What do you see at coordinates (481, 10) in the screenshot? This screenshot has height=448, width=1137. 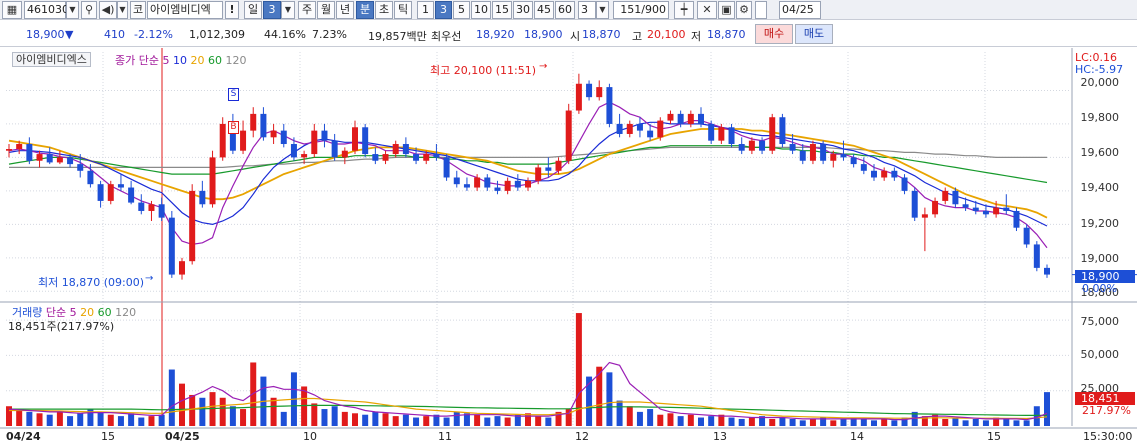 I see `interval-10-button: 10` at bounding box center [481, 10].